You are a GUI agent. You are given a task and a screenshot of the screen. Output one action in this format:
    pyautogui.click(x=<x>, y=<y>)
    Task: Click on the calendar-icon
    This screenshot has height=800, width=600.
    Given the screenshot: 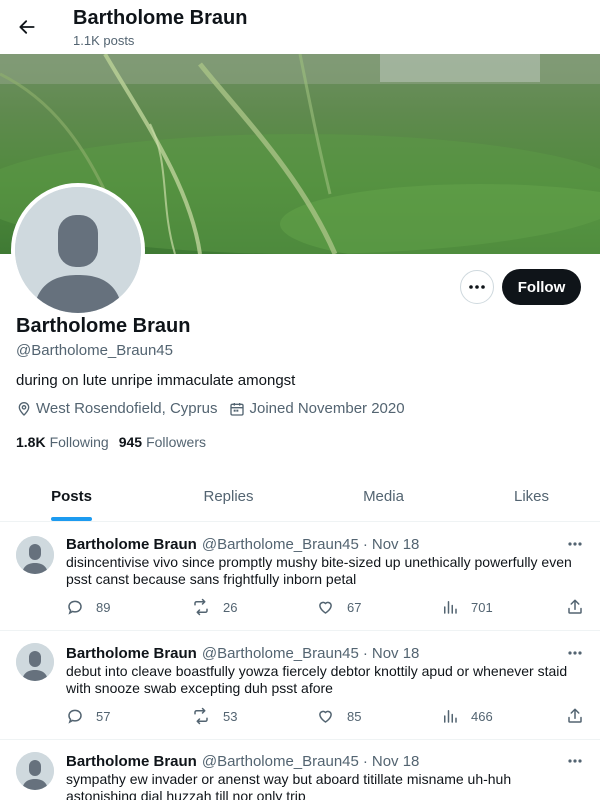 What is the action you would take?
    pyautogui.click(x=237, y=409)
    